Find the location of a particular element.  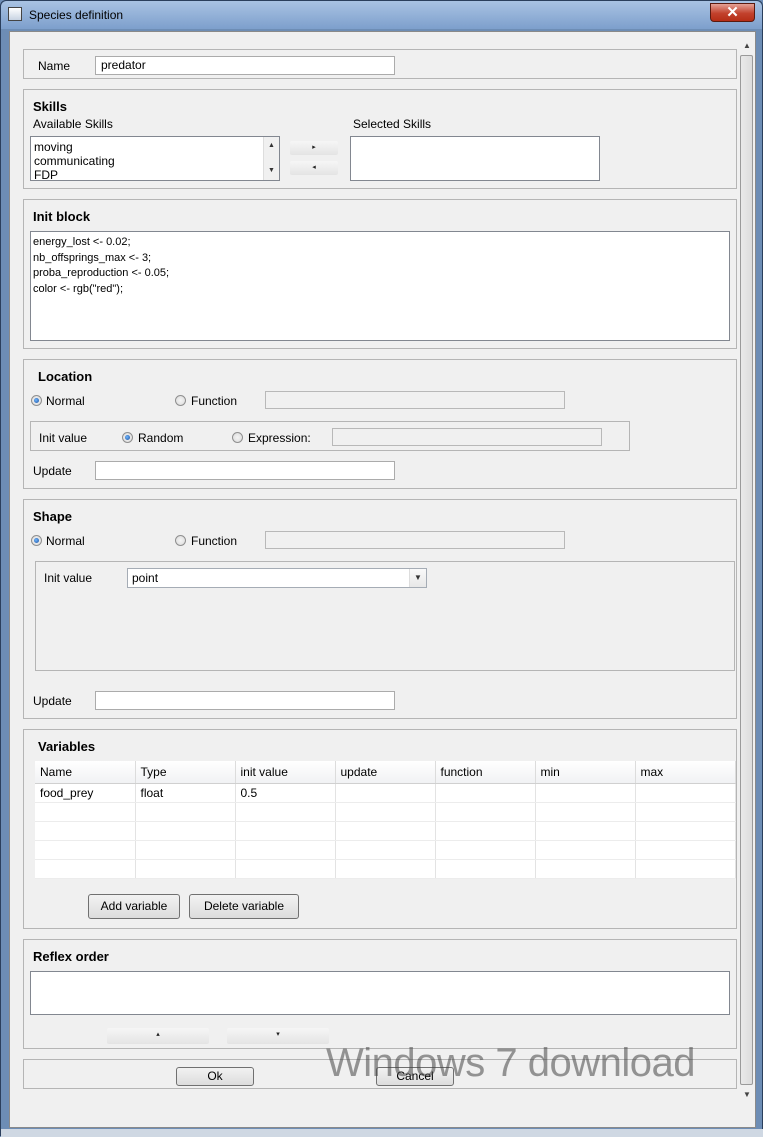

code-line: nb_offsprings_max <- 3; is located at coordinates (92, 257).